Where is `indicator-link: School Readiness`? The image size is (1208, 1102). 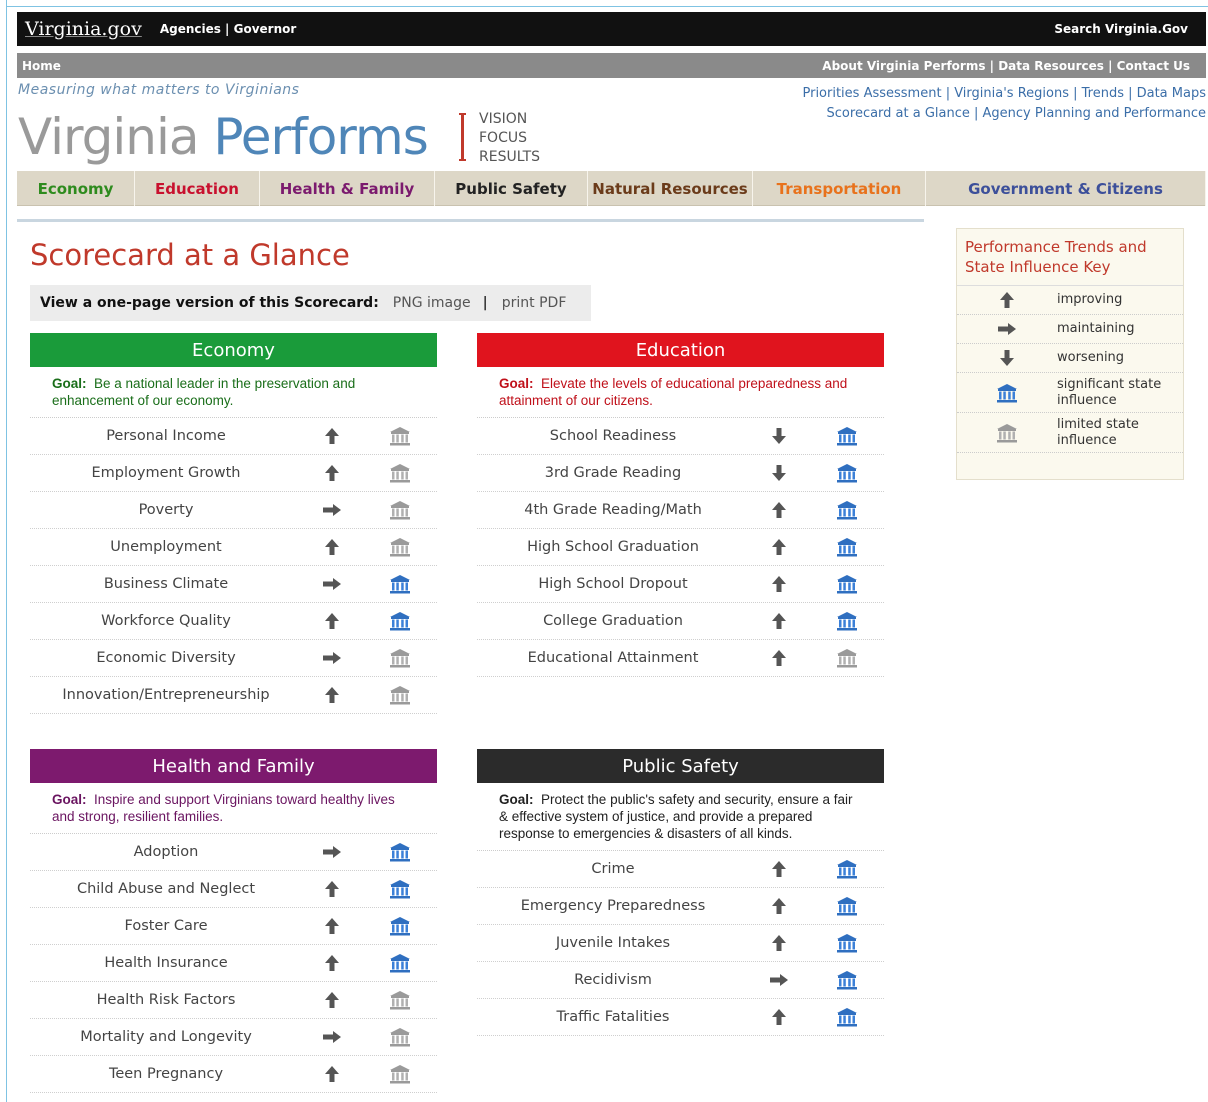
indicator-link: School Readiness is located at coordinates (613, 436).